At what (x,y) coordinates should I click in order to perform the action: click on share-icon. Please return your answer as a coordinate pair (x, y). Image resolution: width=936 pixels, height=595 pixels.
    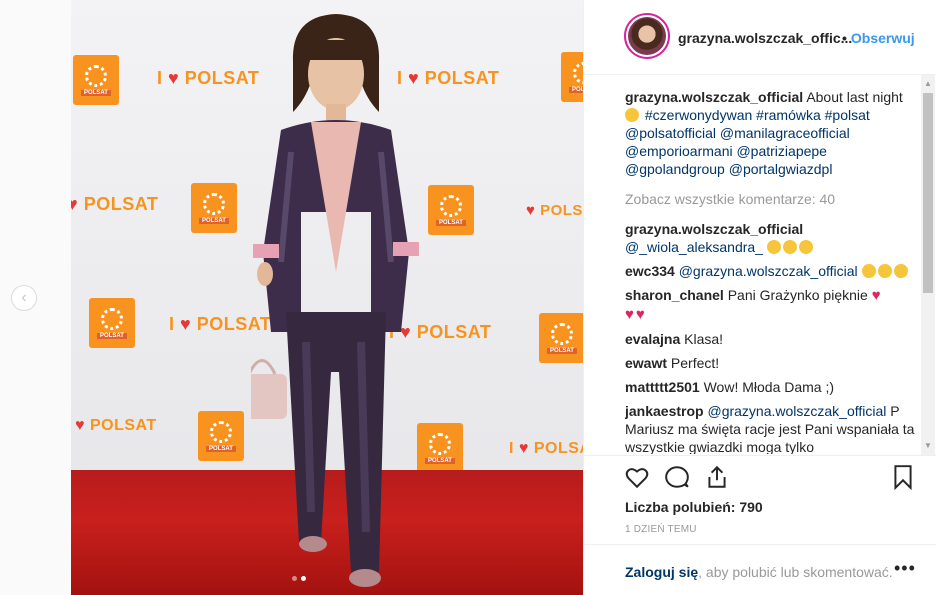
    Looking at the image, I should click on (717, 477).